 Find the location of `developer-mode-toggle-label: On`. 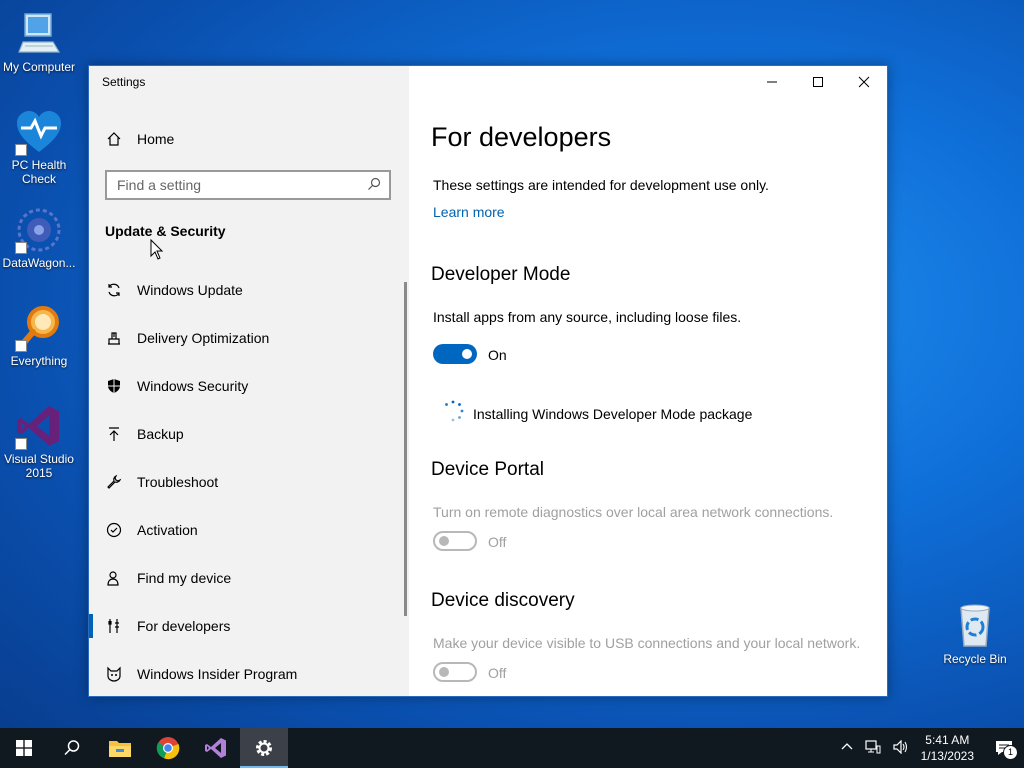

developer-mode-toggle-label: On is located at coordinates (497, 355).